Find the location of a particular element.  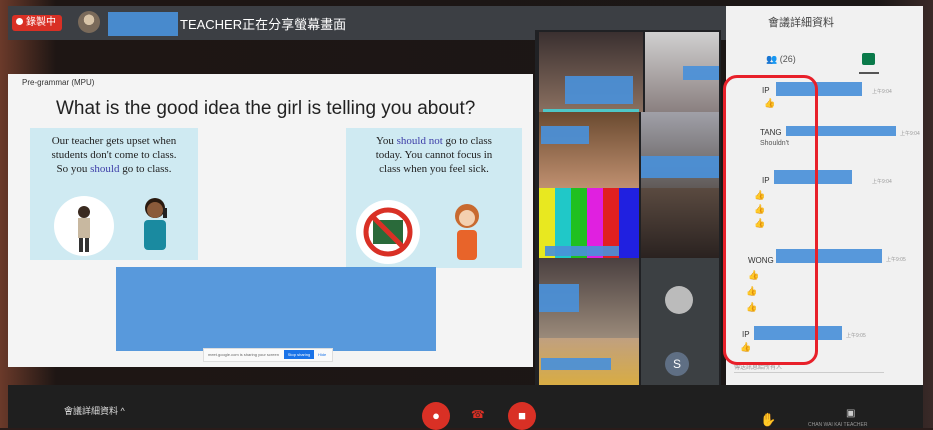

hand-icon: ✋ is located at coordinates (768, 419).